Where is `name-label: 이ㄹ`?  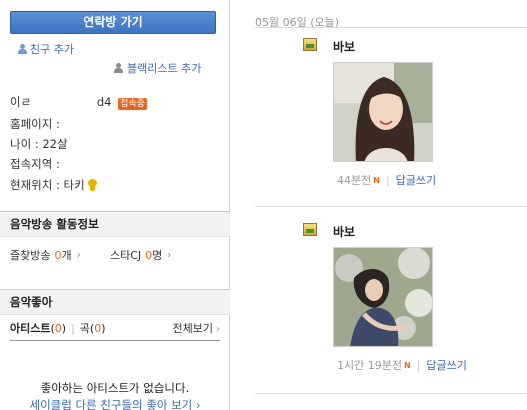
name-label: 이ㄹ is located at coordinates (21, 102).